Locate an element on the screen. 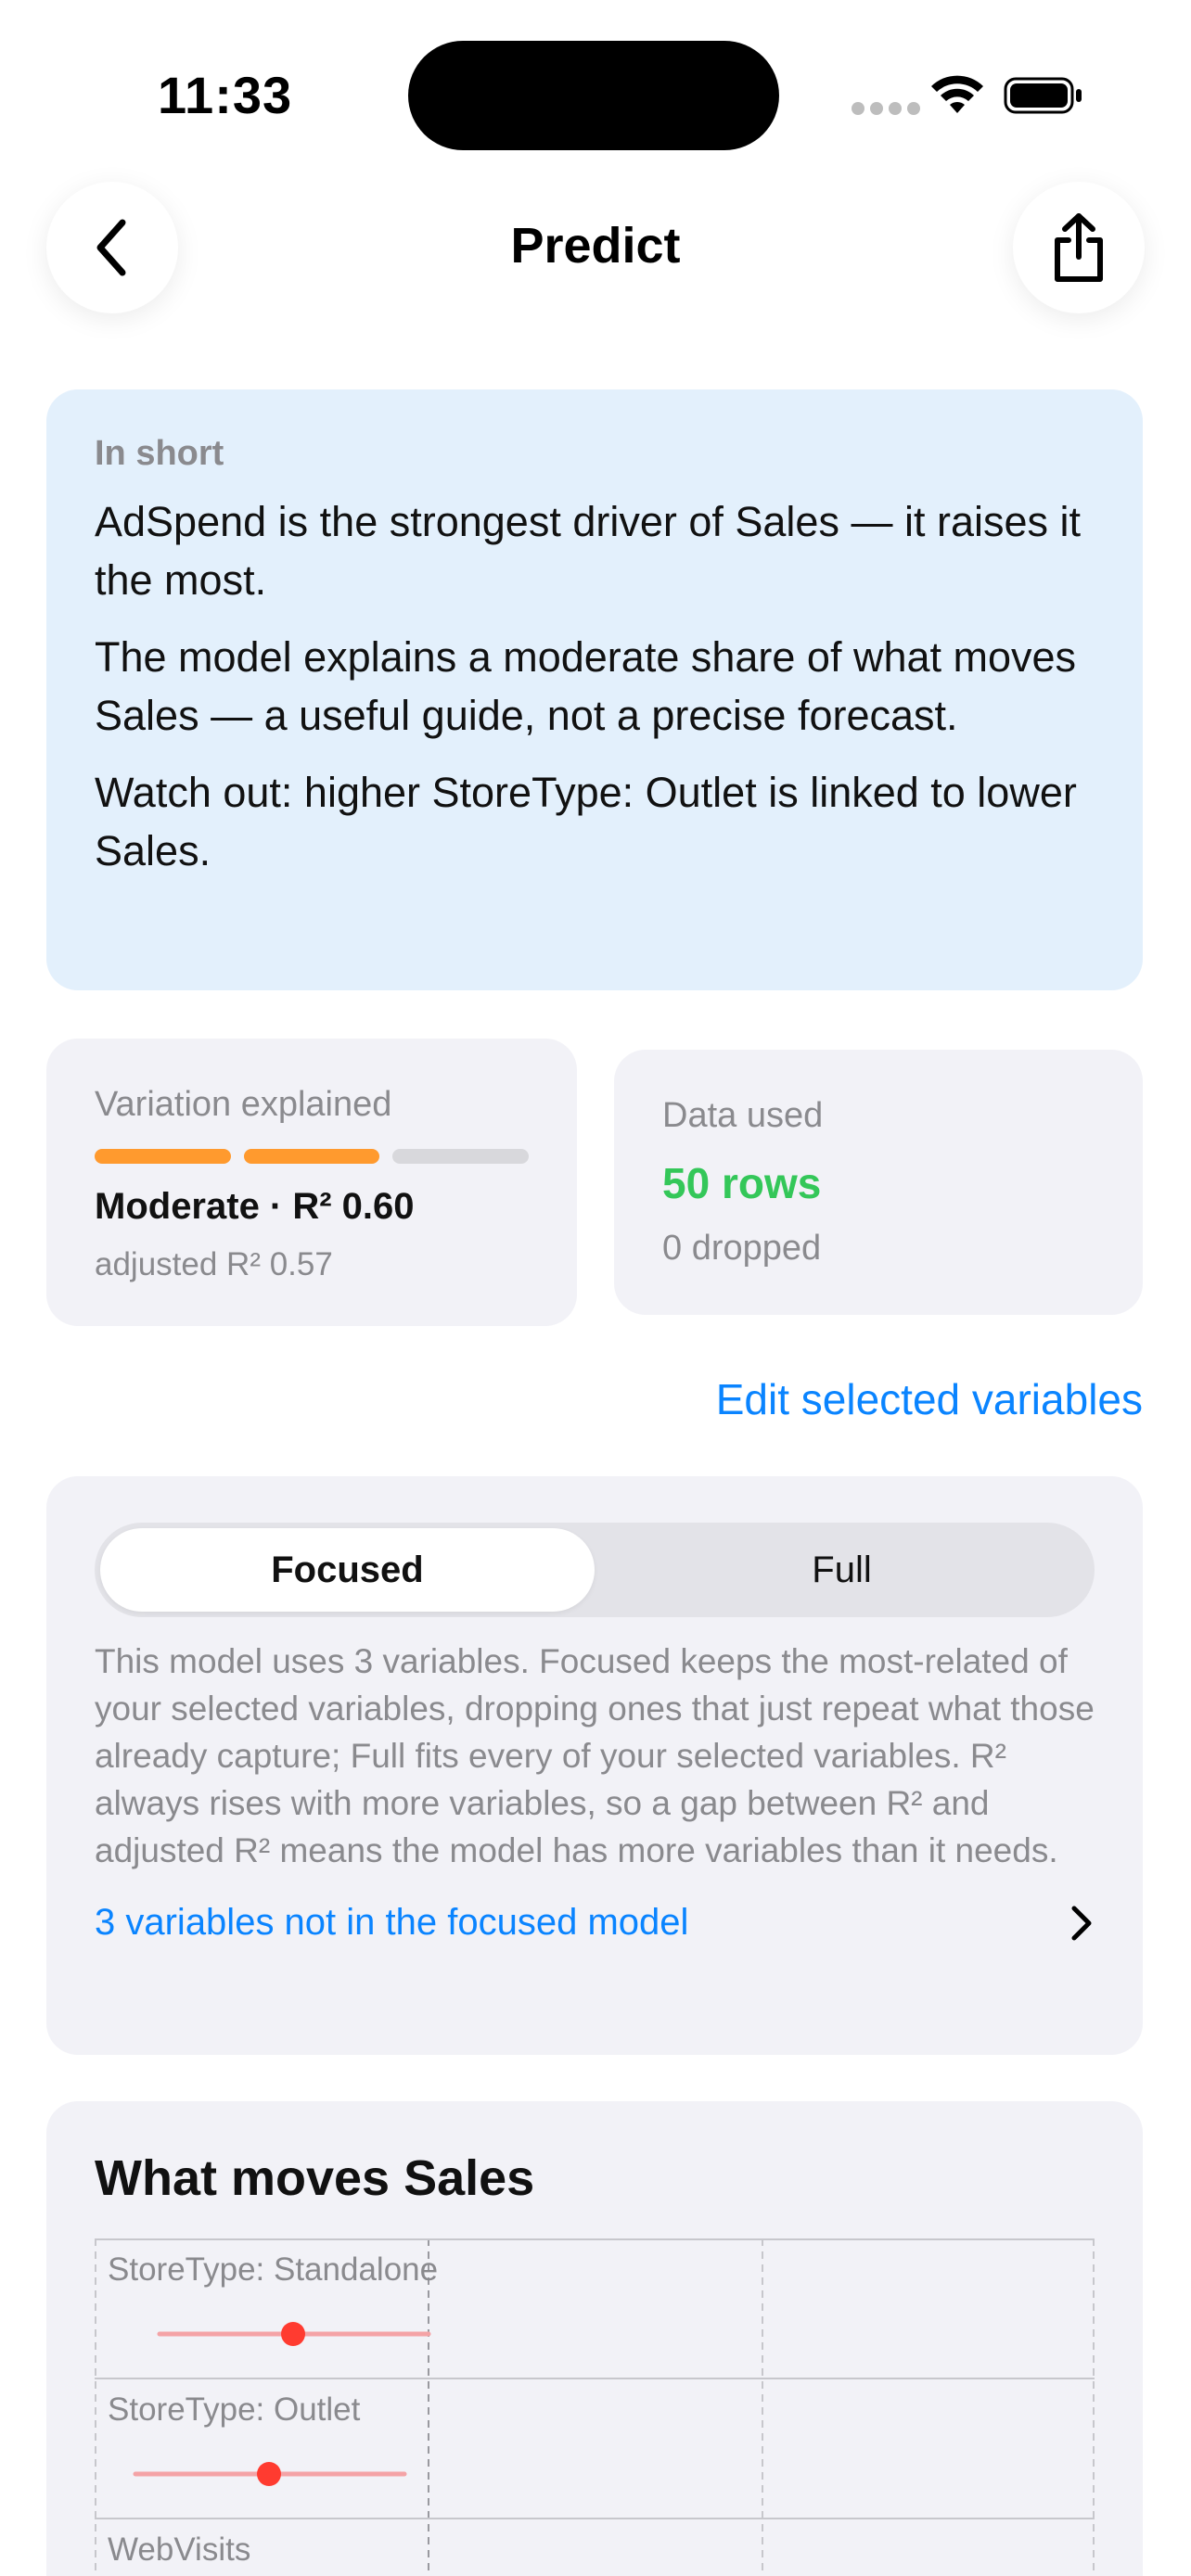 This screenshot has height=2576, width=1191. model-segmented-control: Focused Full is located at coordinates (595, 1570).